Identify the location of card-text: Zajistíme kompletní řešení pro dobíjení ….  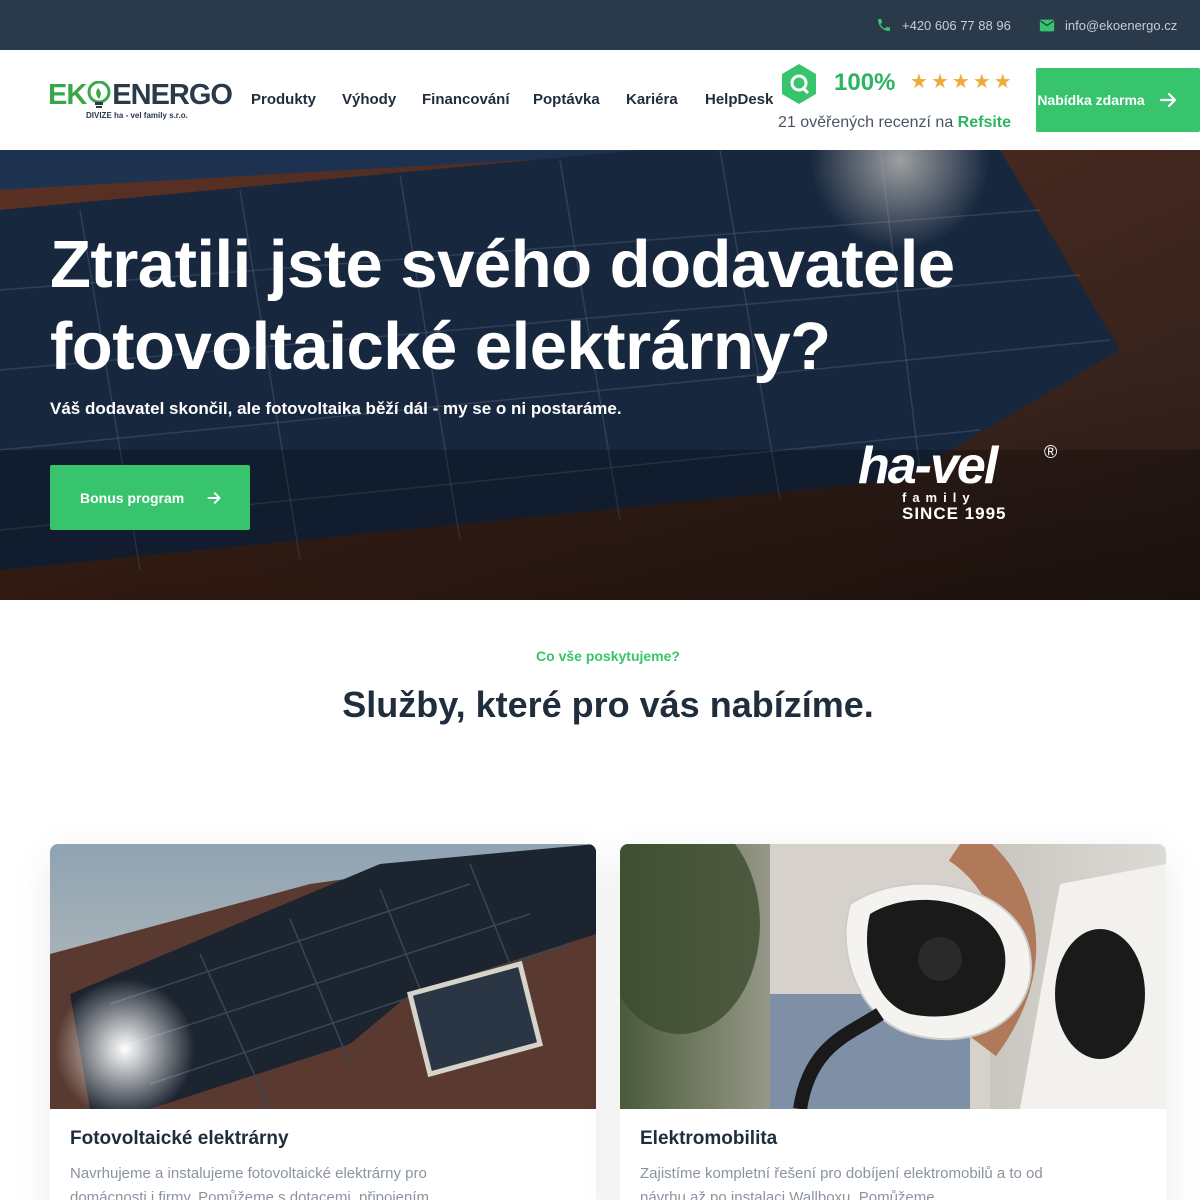
(841, 1182).